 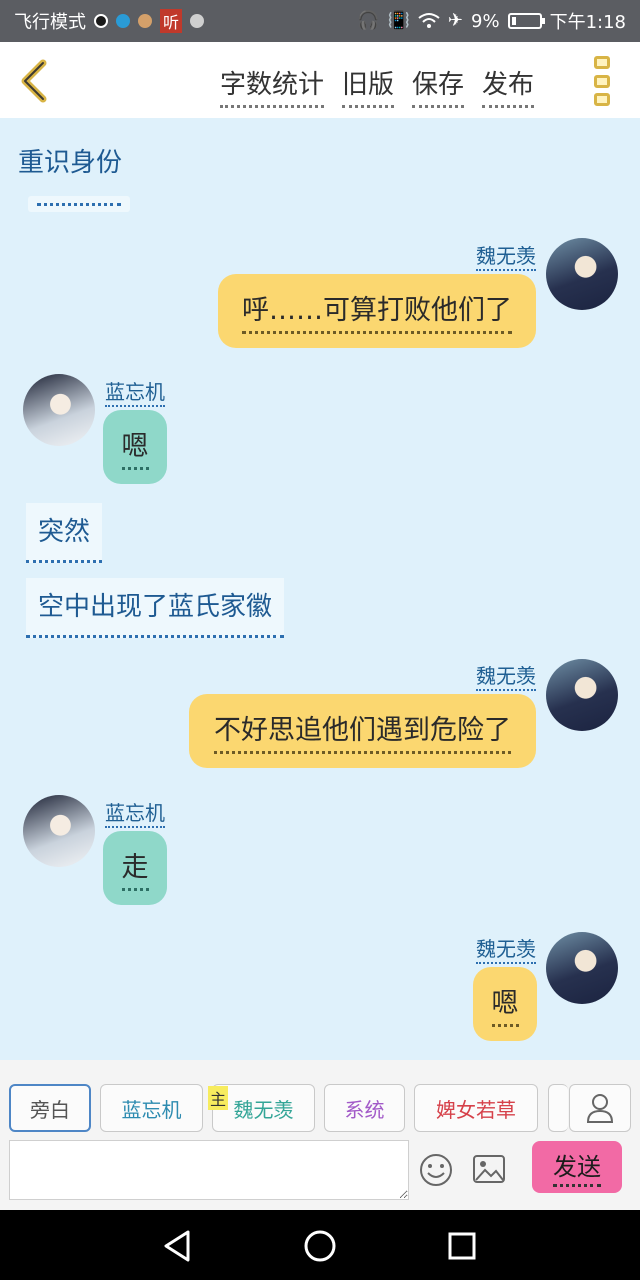 I want to click on send-button: 发送, so click(x=577, y=1167).